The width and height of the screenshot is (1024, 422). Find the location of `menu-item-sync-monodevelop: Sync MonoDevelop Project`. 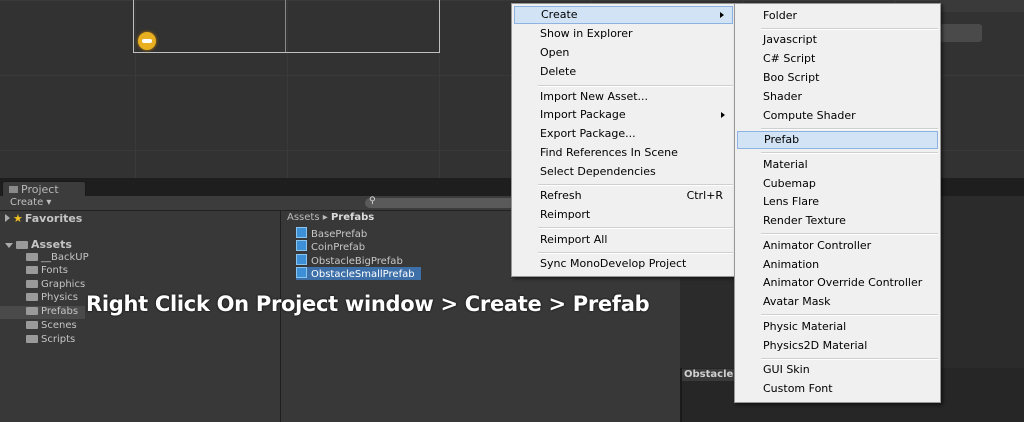

menu-item-sync-monodevelop: Sync MonoDevelop Project is located at coordinates (623, 264).